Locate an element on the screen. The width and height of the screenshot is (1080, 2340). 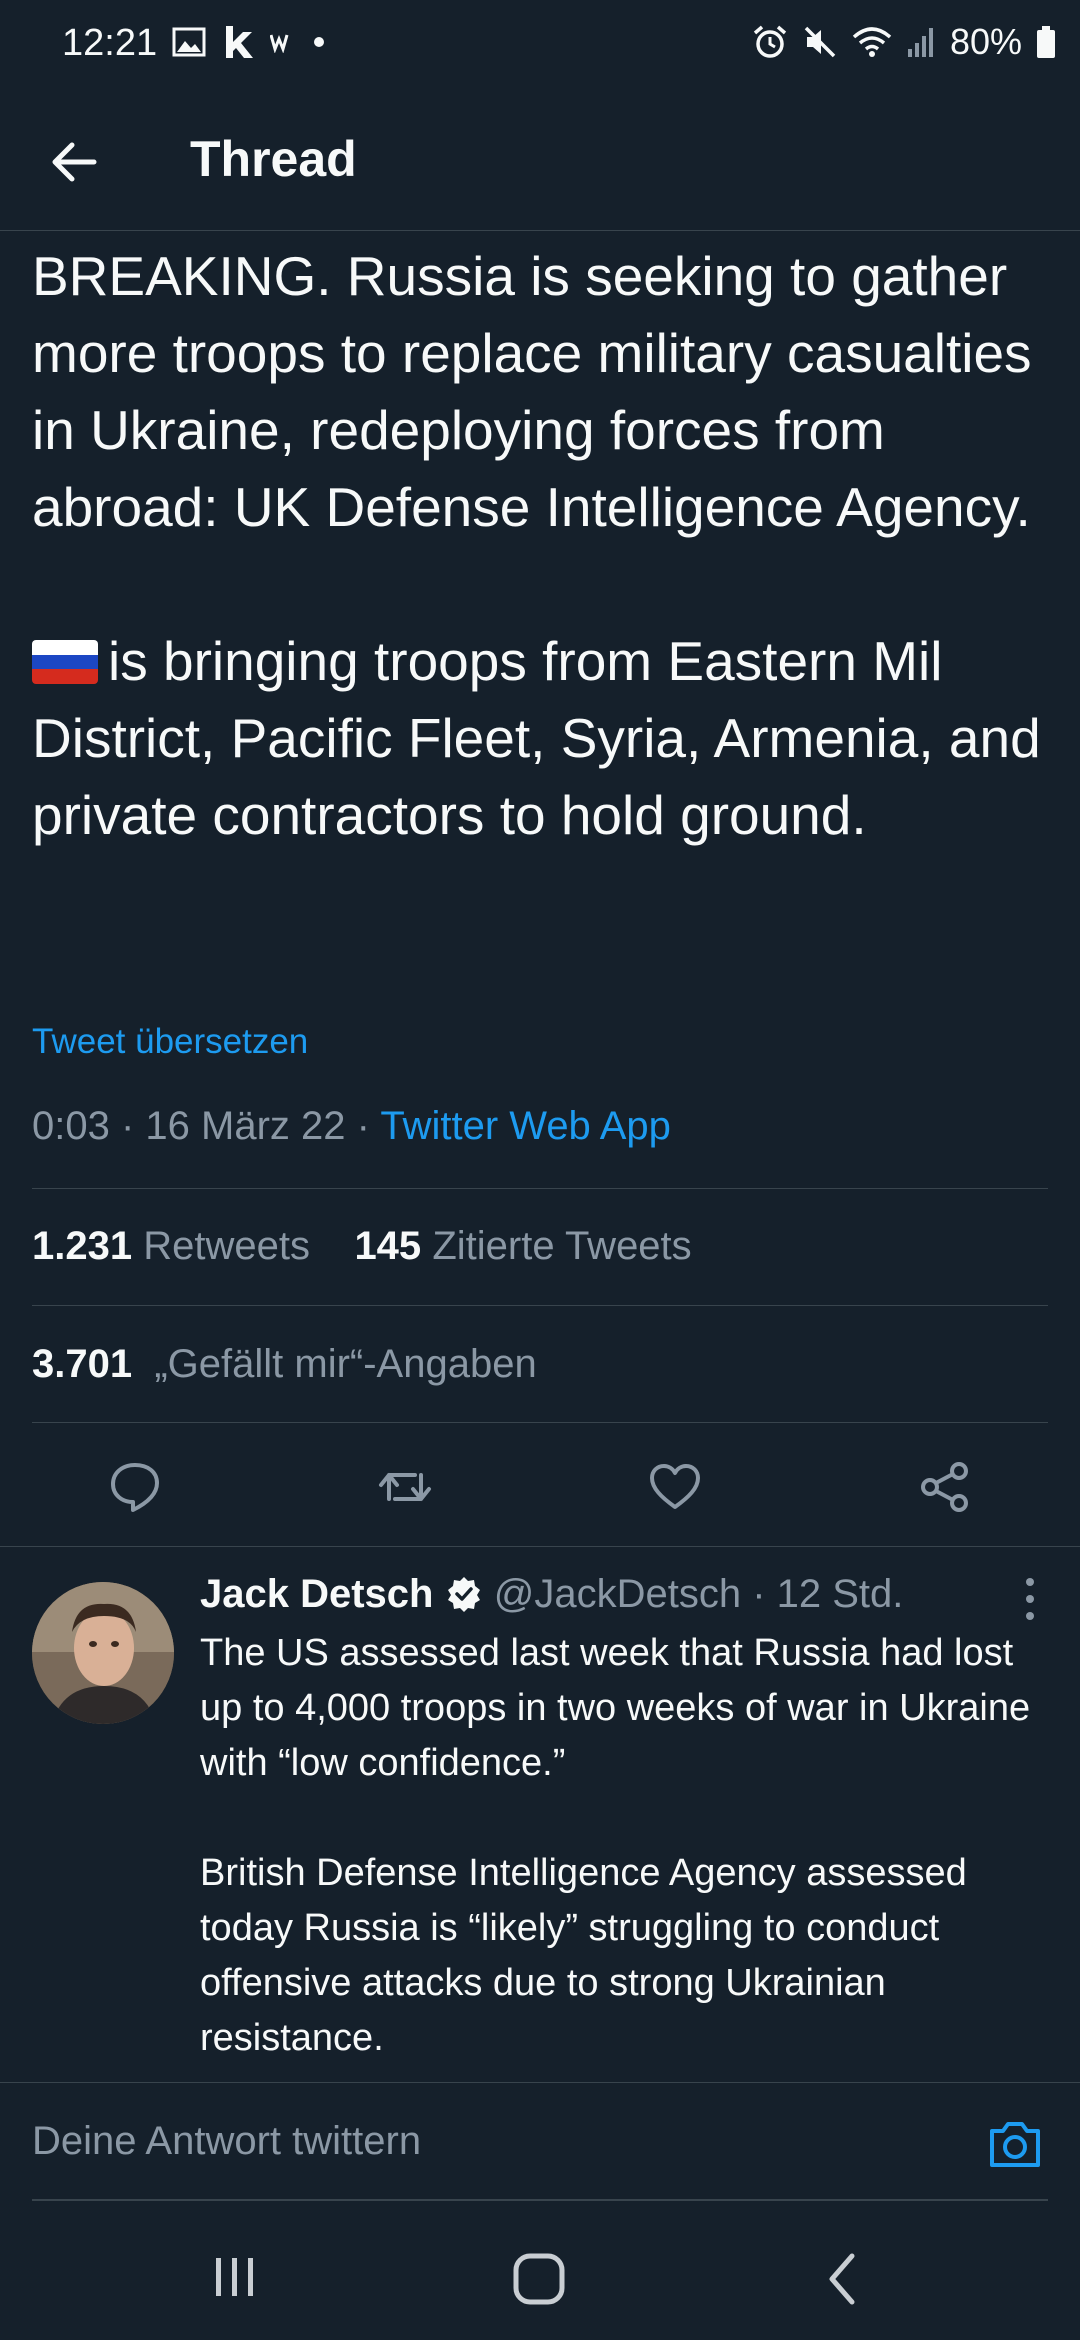
notification-dot-icon is located at coordinates (319, 42).